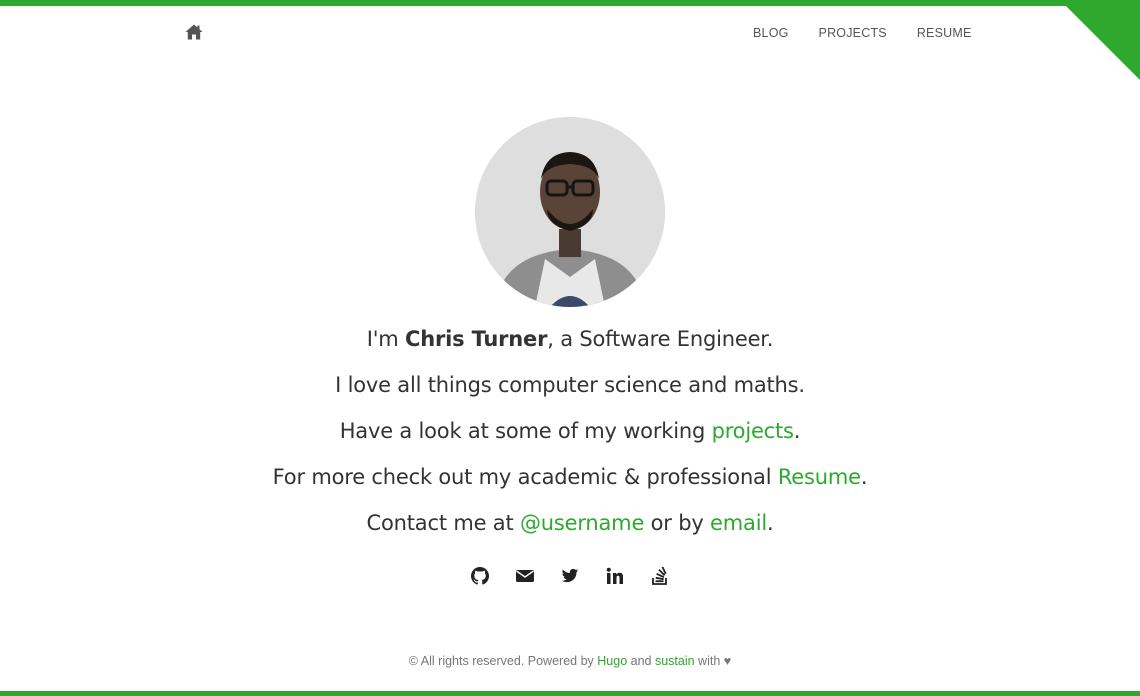  What do you see at coordinates (853, 33) in the screenshot?
I see `nav-projects: PROJECTS` at bounding box center [853, 33].